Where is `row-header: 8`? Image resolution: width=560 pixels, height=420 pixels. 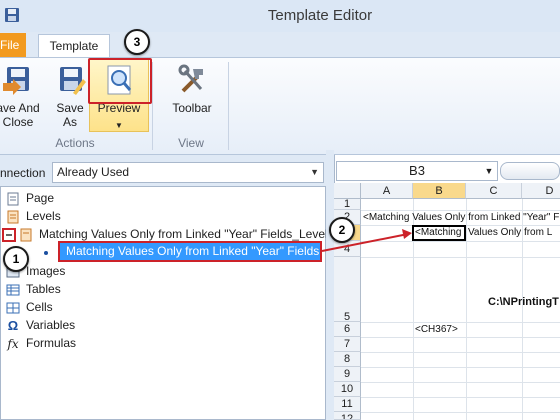 row-header: 8 is located at coordinates (347, 359).